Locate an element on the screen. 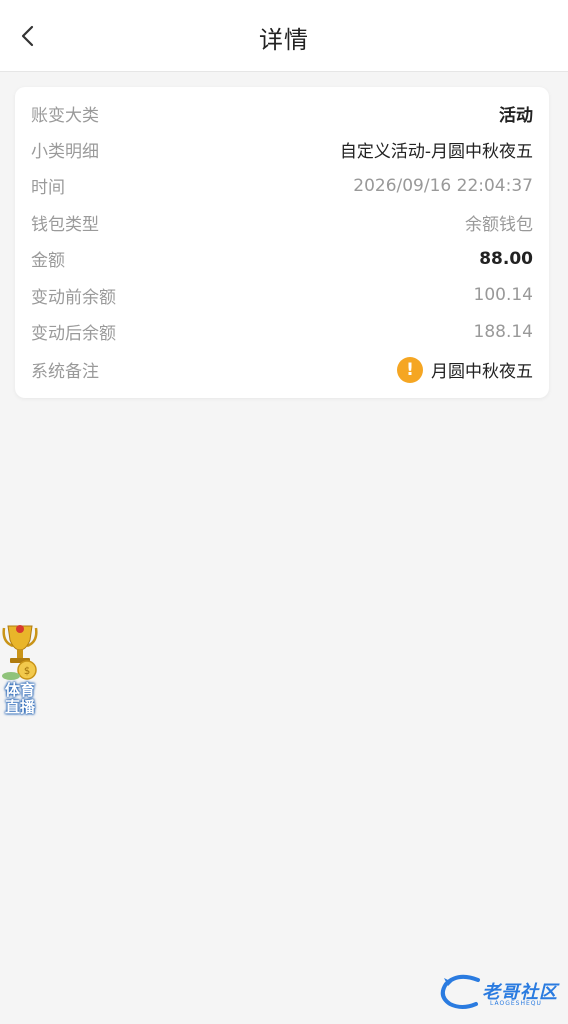  detail-row-balance-before: 变动前余额 100.14 is located at coordinates (282, 295).